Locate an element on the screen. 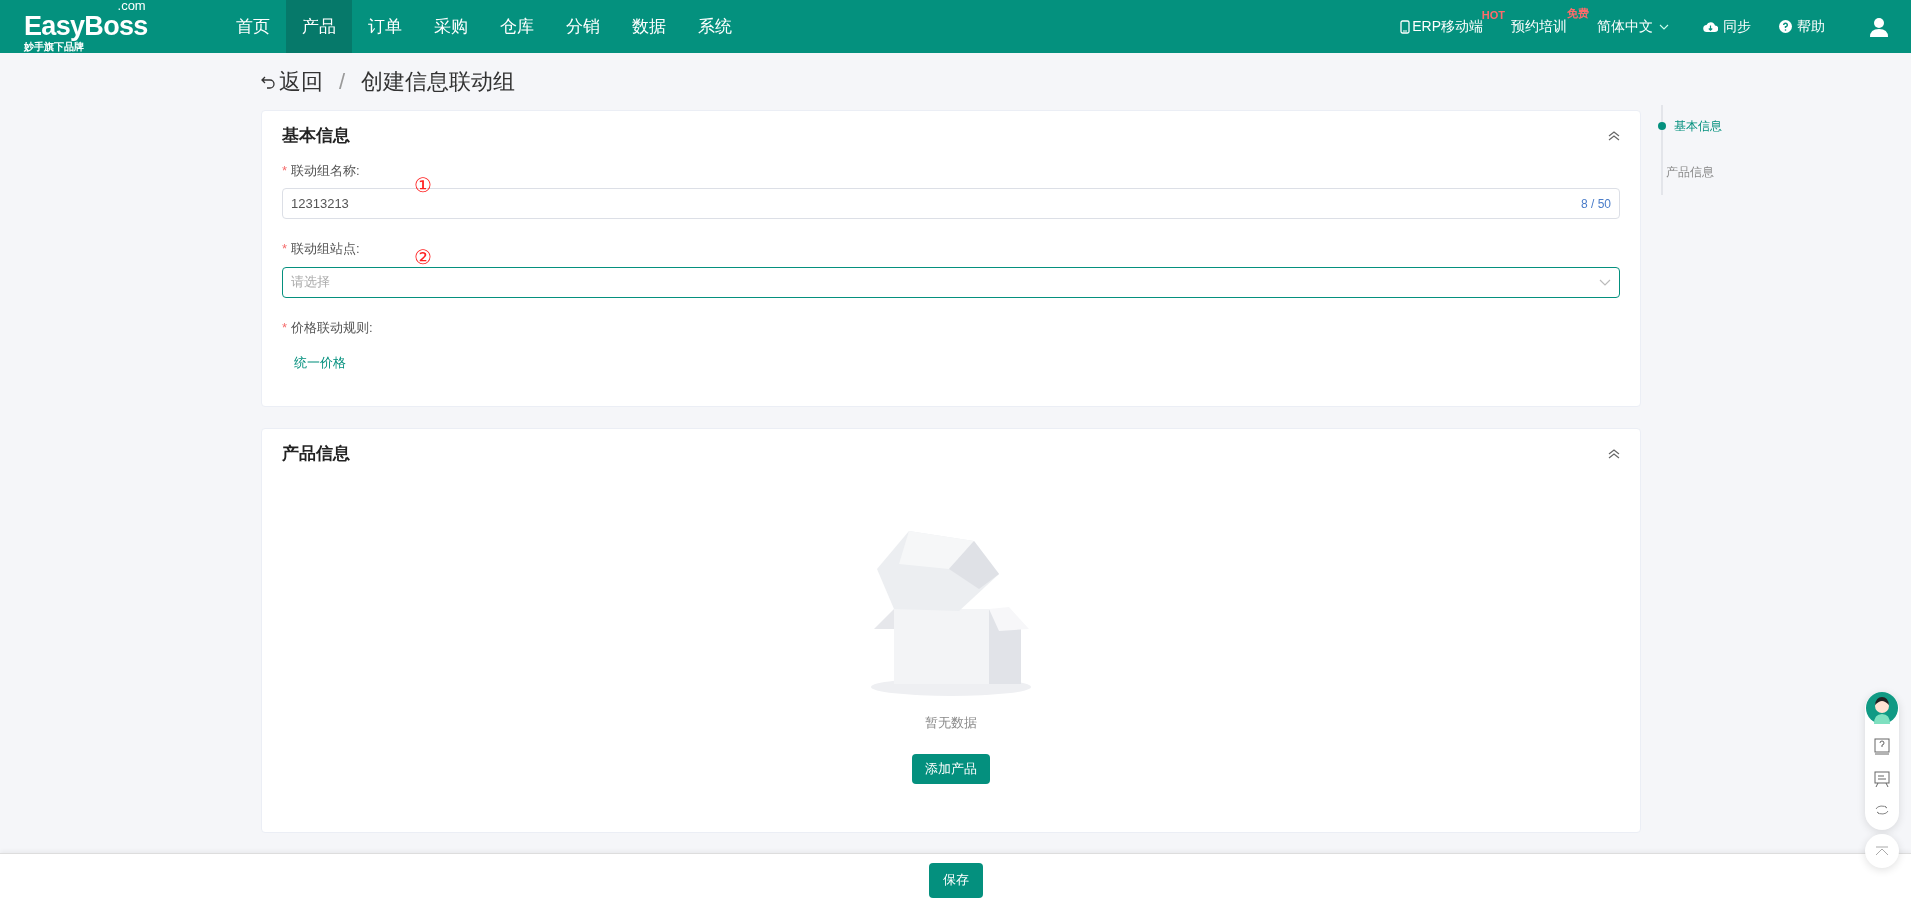 The width and height of the screenshot is (1911, 906). site-select: 请选择 is located at coordinates (951, 282).